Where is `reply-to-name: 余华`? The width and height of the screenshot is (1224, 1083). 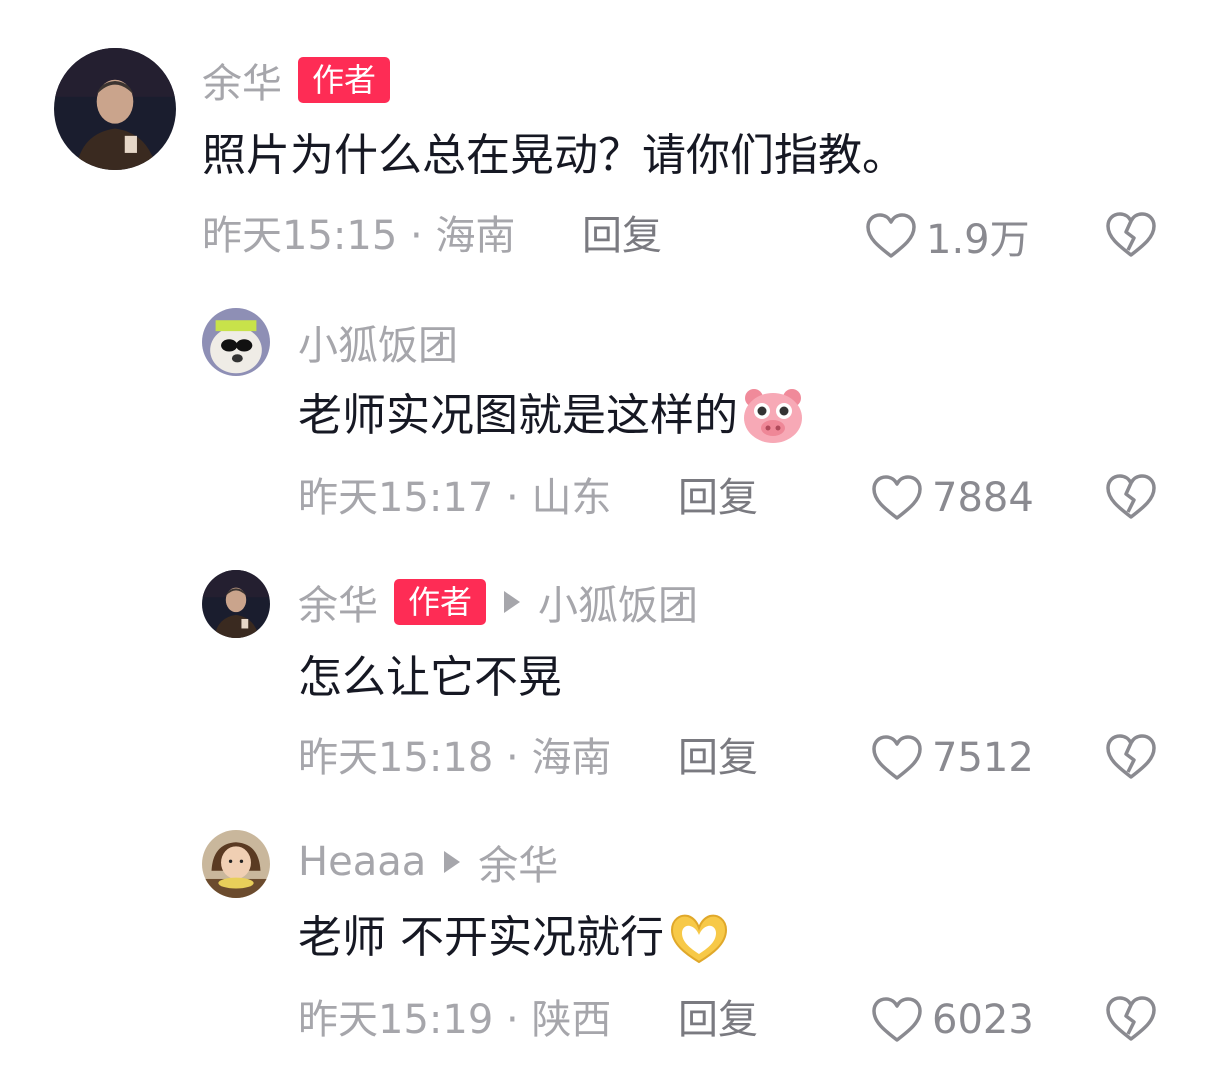
reply-to-name: 余华 is located at coordinates (518, 862).